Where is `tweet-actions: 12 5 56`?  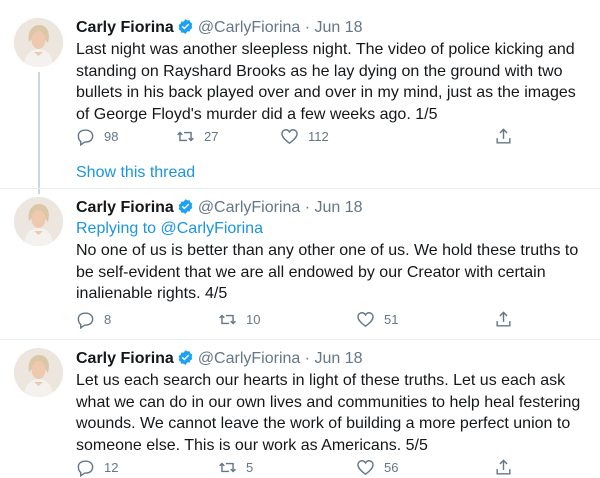 tweet-actions: 12 5 56 is located at coordinates (296, 468).